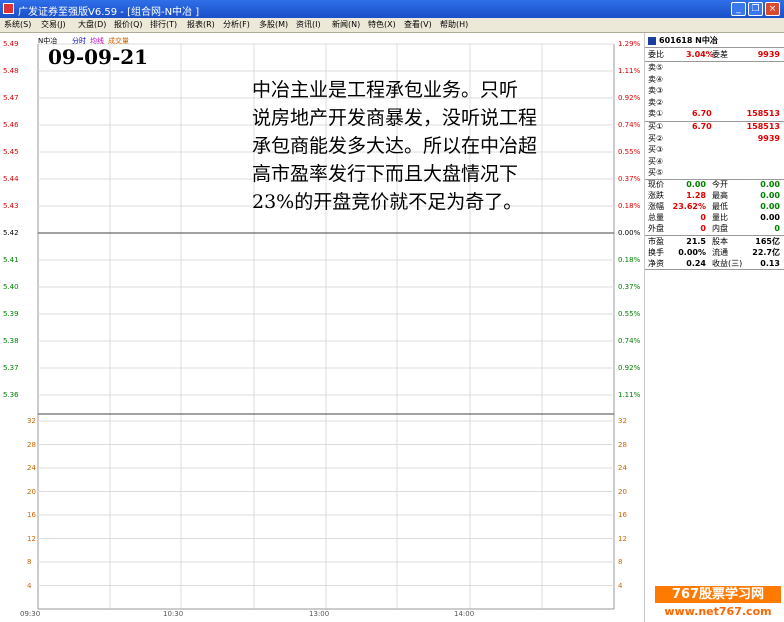 Image resolution: width=784 pixels, height=622 pixels. What do you see at coordinates (714, 127) in the screenshot?
I see `bid-row: 买① 6.70 158513` at bounding box center [714, 127].